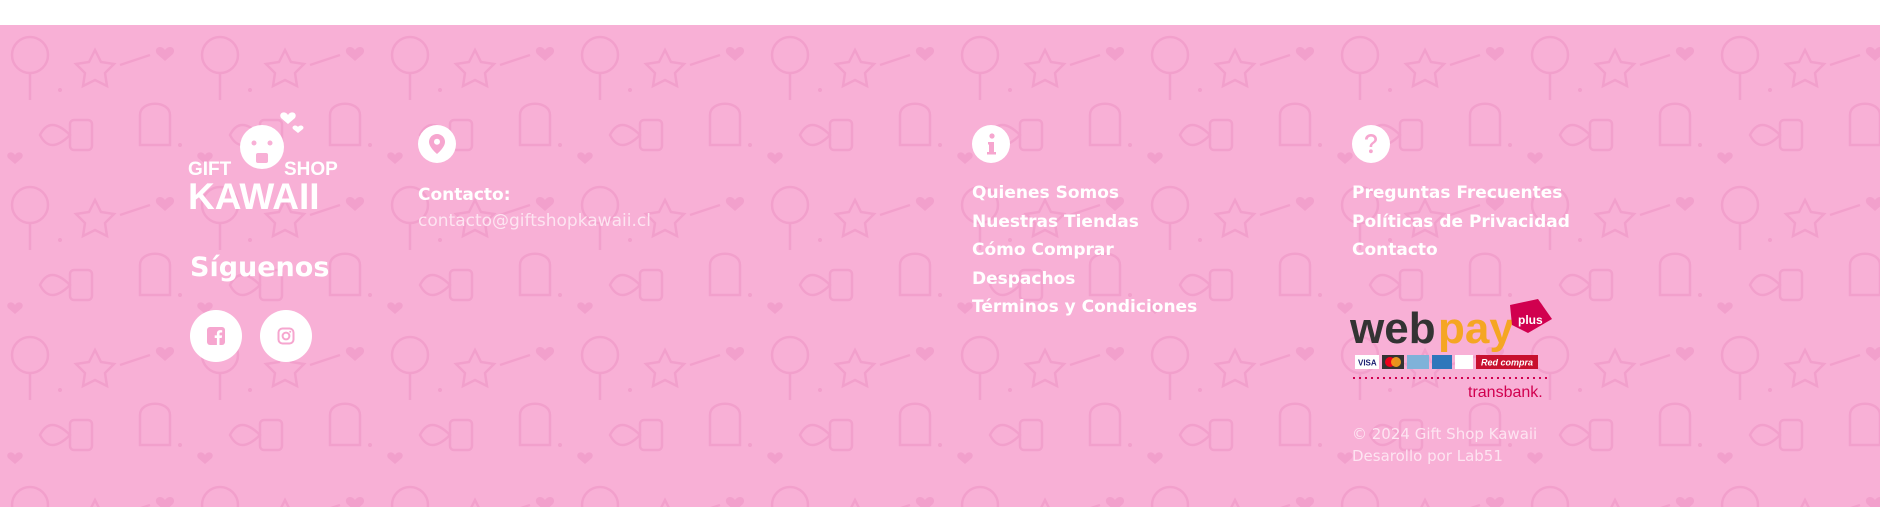 This screenshot has height=507, width=1880. I want to click on link-preguntas-frecuentes: Preguntas Frecuentes, so click(1457, 193).